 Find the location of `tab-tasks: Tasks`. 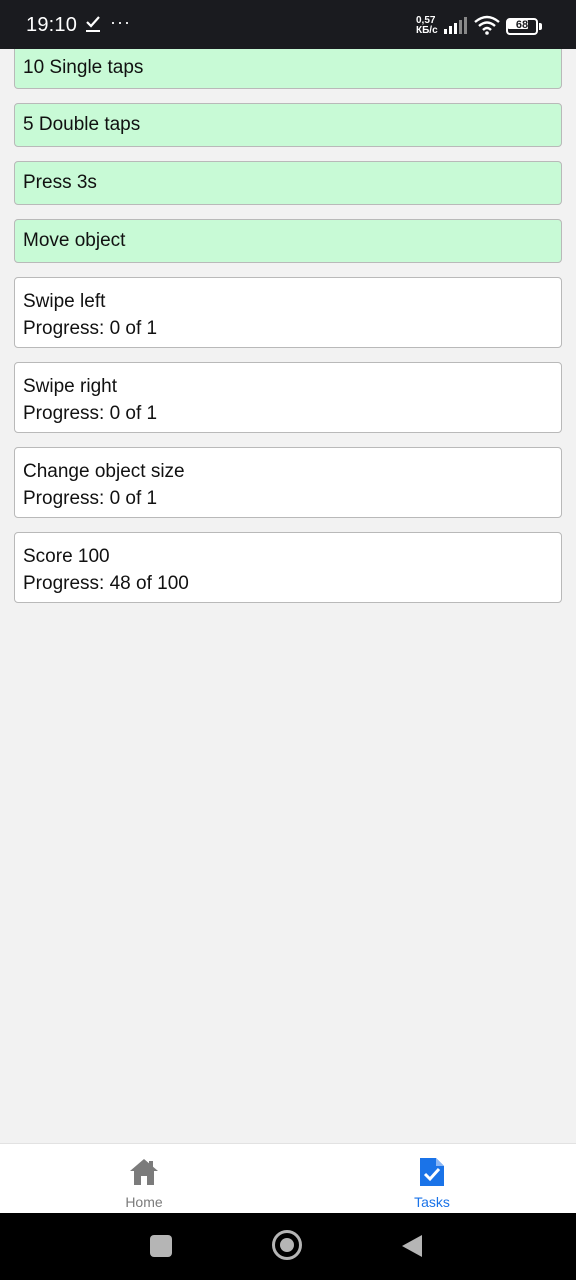

tab-tasks: Tasks is located at coordinates (432, 1179).